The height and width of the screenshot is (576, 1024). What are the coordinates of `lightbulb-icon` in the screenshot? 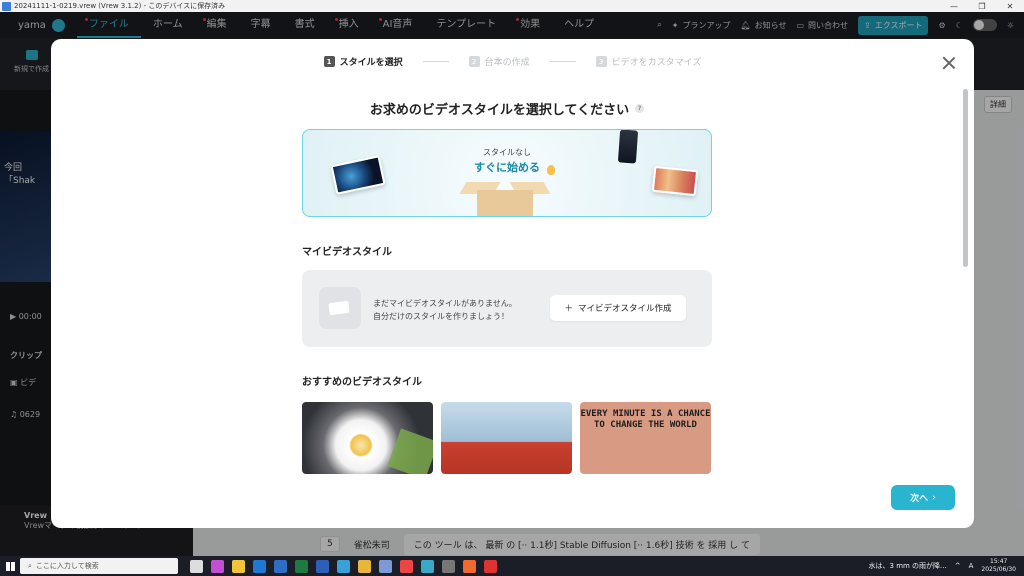 It's located at (551, 170).